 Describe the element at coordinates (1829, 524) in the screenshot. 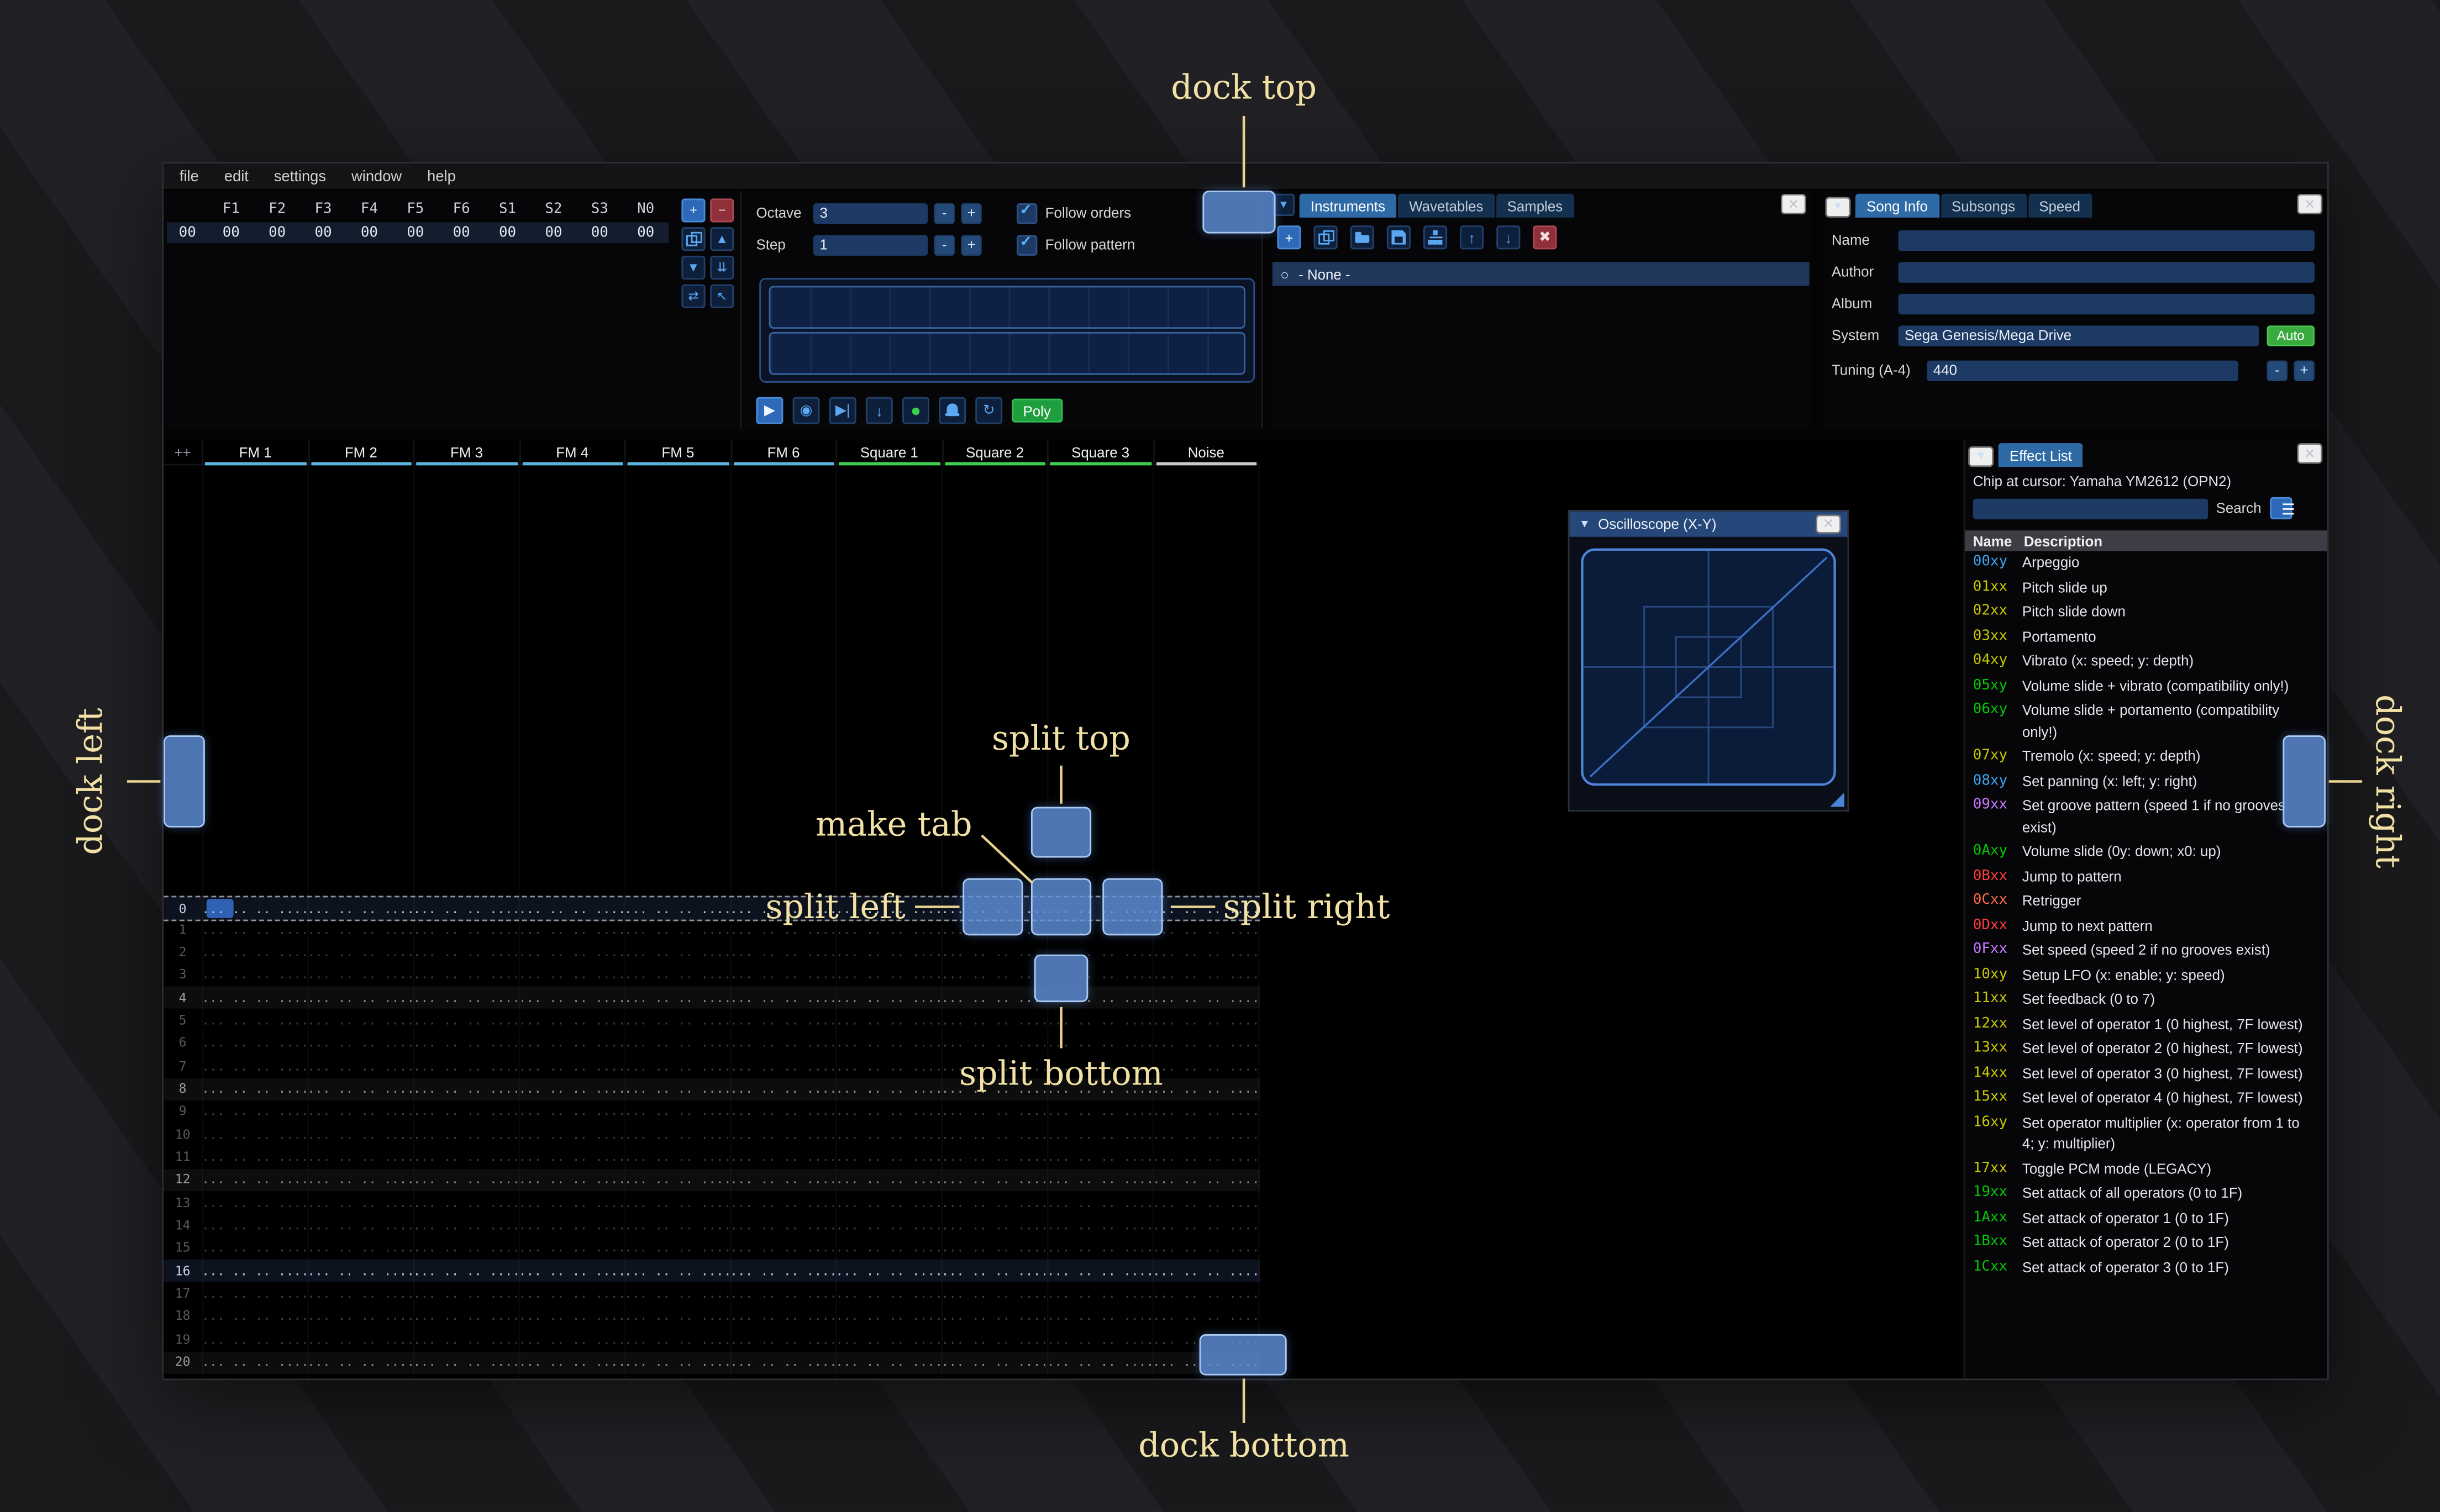

I see `oscilloscope-close-button: ×` at that location.